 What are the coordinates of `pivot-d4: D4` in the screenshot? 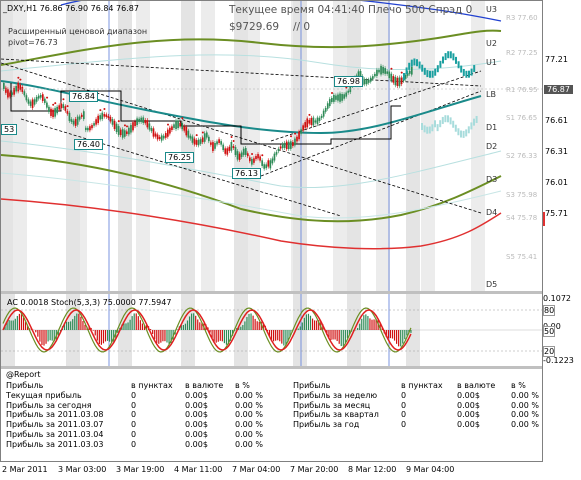 It's located at (492, 212).